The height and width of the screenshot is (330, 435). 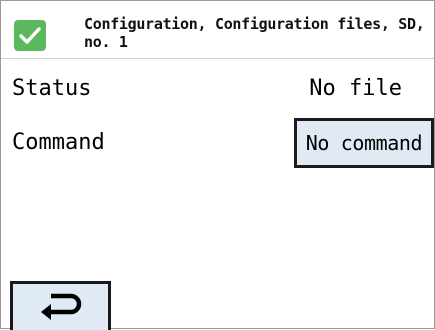 I want to click on command-label: Command, so click(x=58, y=142).